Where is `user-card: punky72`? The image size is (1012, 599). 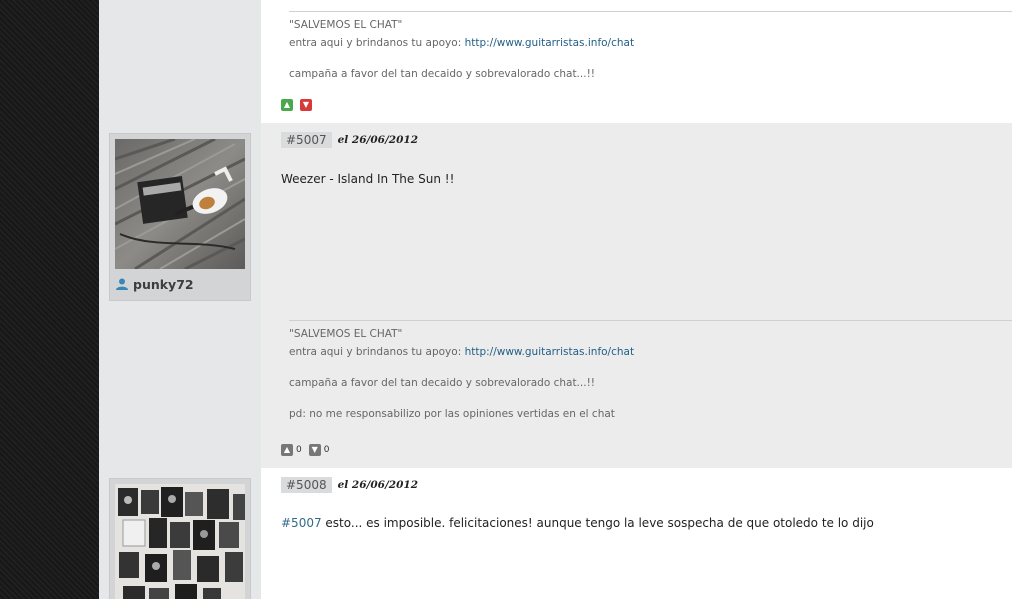
user-card: punky72 is located at coordinates (180, 217).